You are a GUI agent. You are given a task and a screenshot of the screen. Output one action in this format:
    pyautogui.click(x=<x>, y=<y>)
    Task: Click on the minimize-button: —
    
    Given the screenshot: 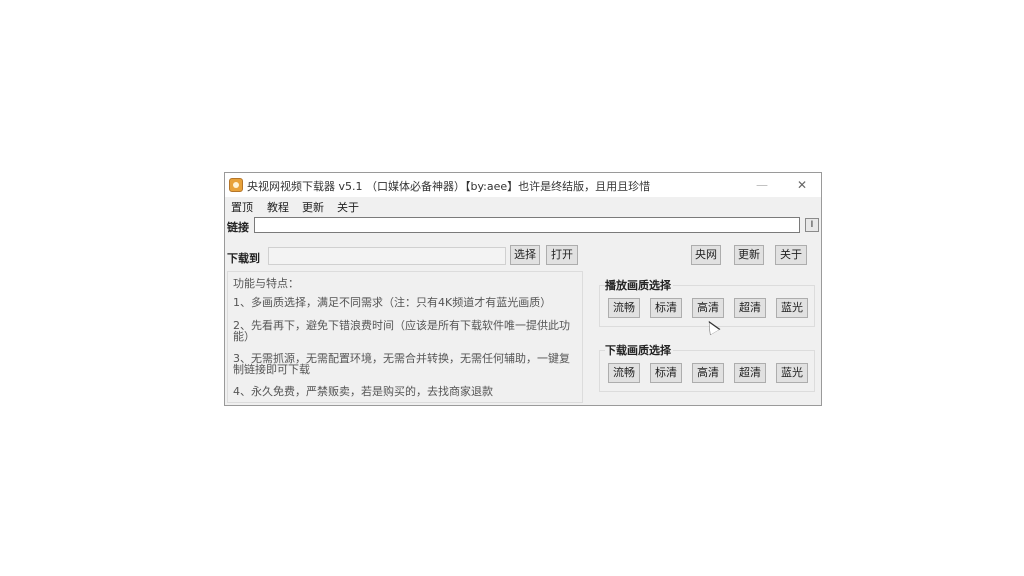 What is the action you would take?
    pyautogui.click(x=762, y=185)
    